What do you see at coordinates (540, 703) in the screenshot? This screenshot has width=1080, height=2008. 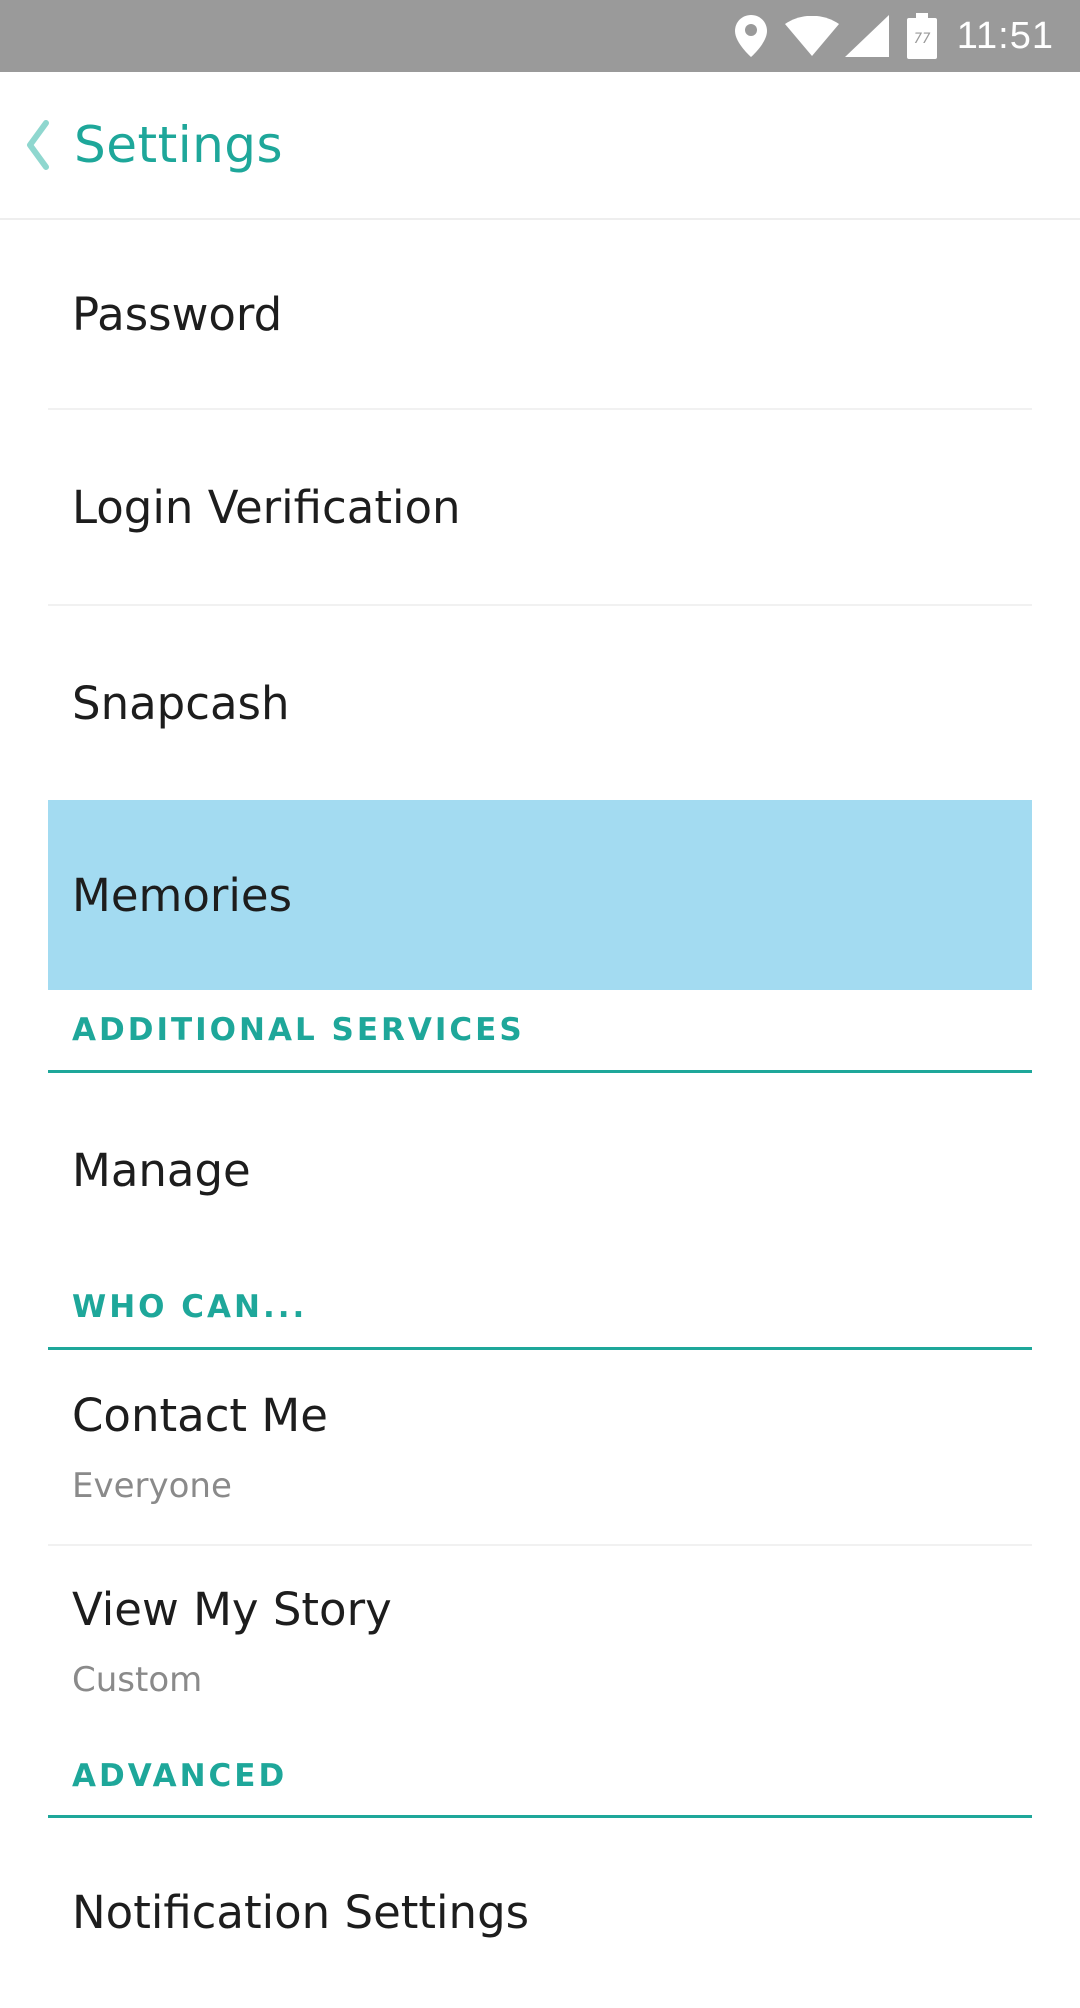 I see `settings-item-snapcash: Snapcash` at bounding box center [540, 703].